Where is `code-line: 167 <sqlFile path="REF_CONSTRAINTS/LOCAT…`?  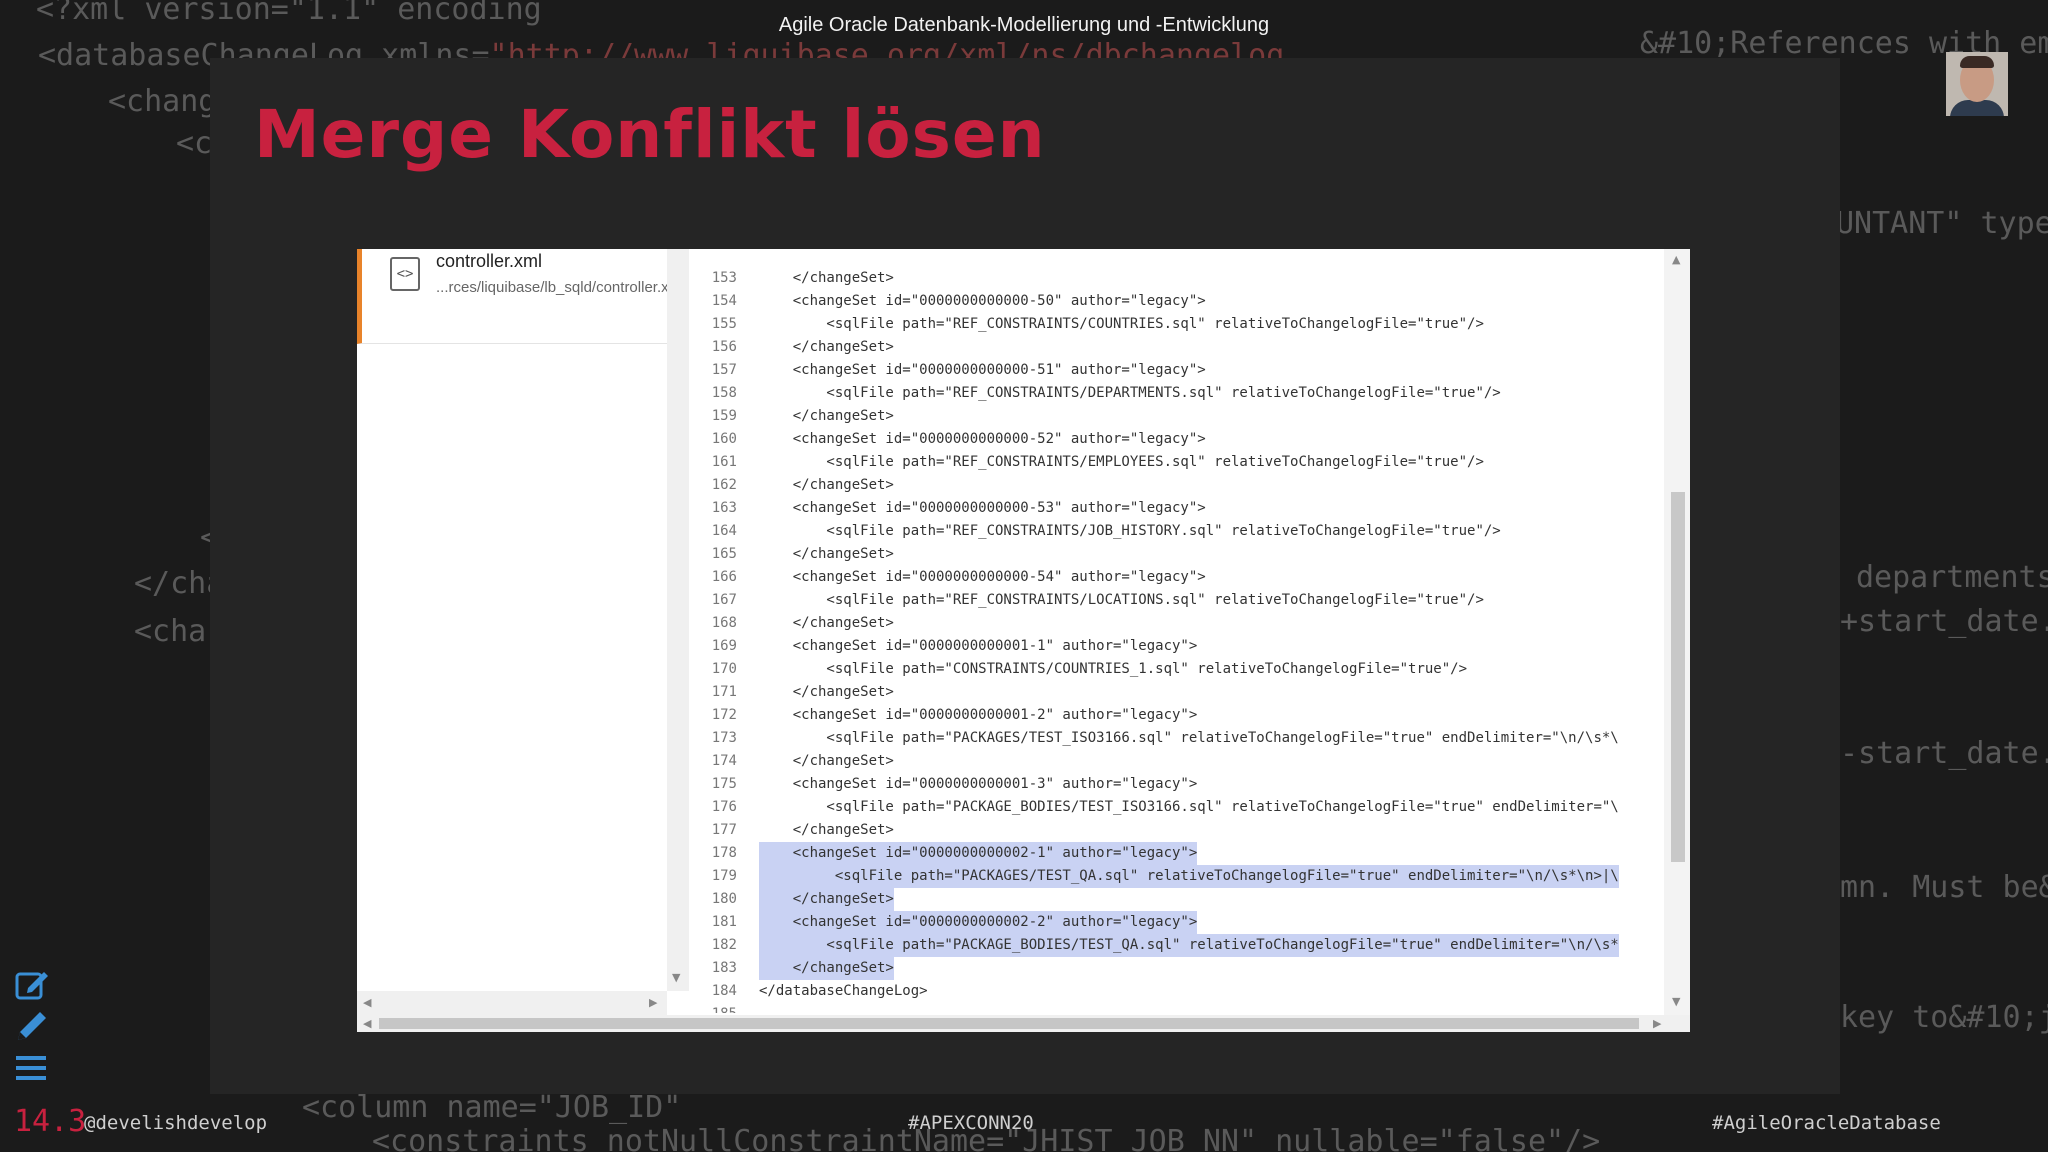 code-line: 167 <sqlFile path="REF_CONSTRAINTS/LOCAT… is located at coordinates (1176, 600).